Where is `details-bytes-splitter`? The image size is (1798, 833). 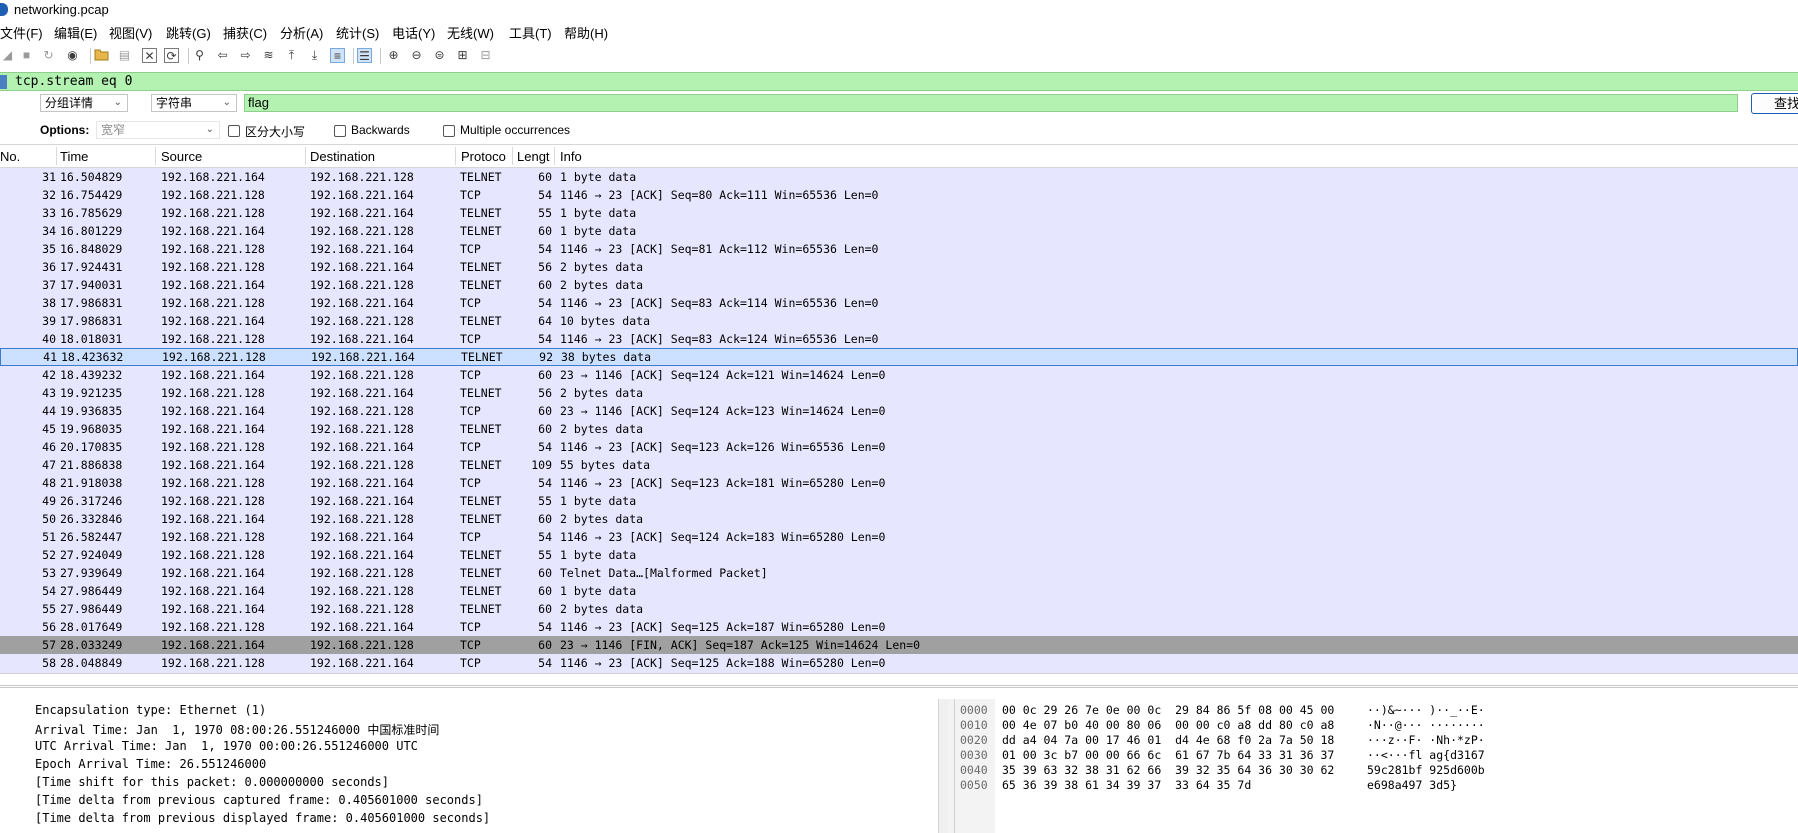 details-bytes-splitter is located at coordinates (951, 766).